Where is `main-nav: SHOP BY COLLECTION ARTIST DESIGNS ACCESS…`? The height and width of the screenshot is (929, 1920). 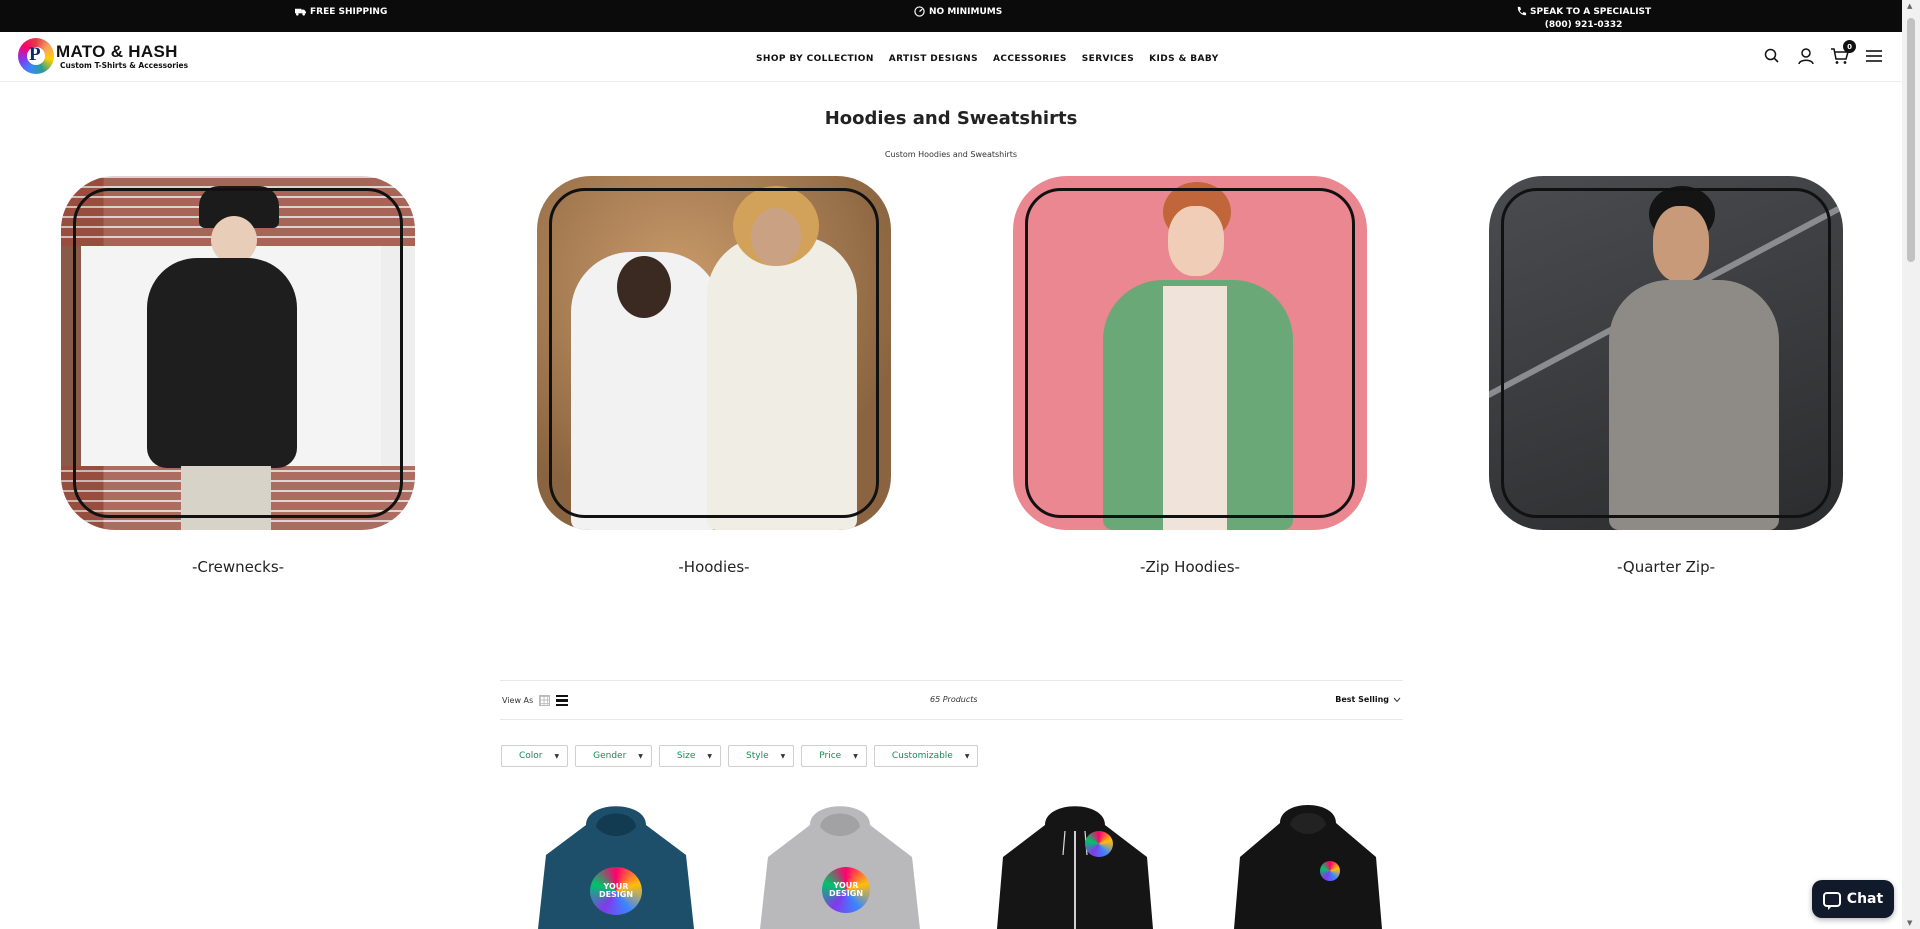 main-nav: SHOP BY COLLECTION ARTIST DESIGNS ACCESS… is located at coordinates (987, 59).